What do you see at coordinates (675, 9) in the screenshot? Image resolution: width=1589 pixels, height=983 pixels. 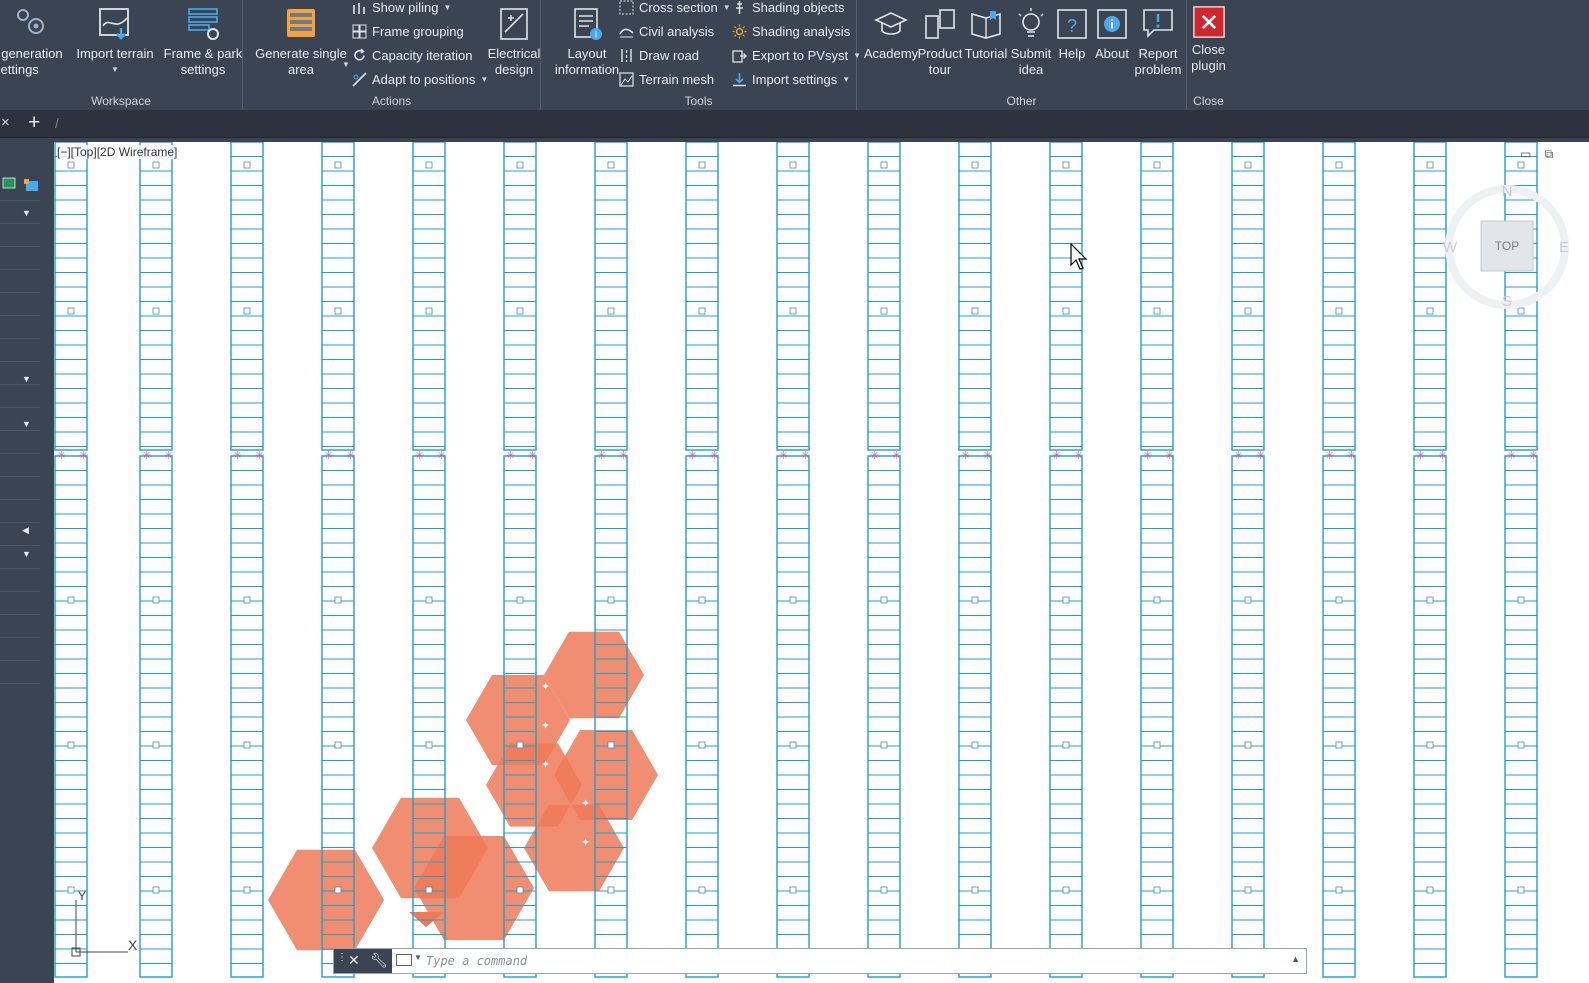 I see `cross-section-button: Cross section ▼` at bounding box center [675, 9].